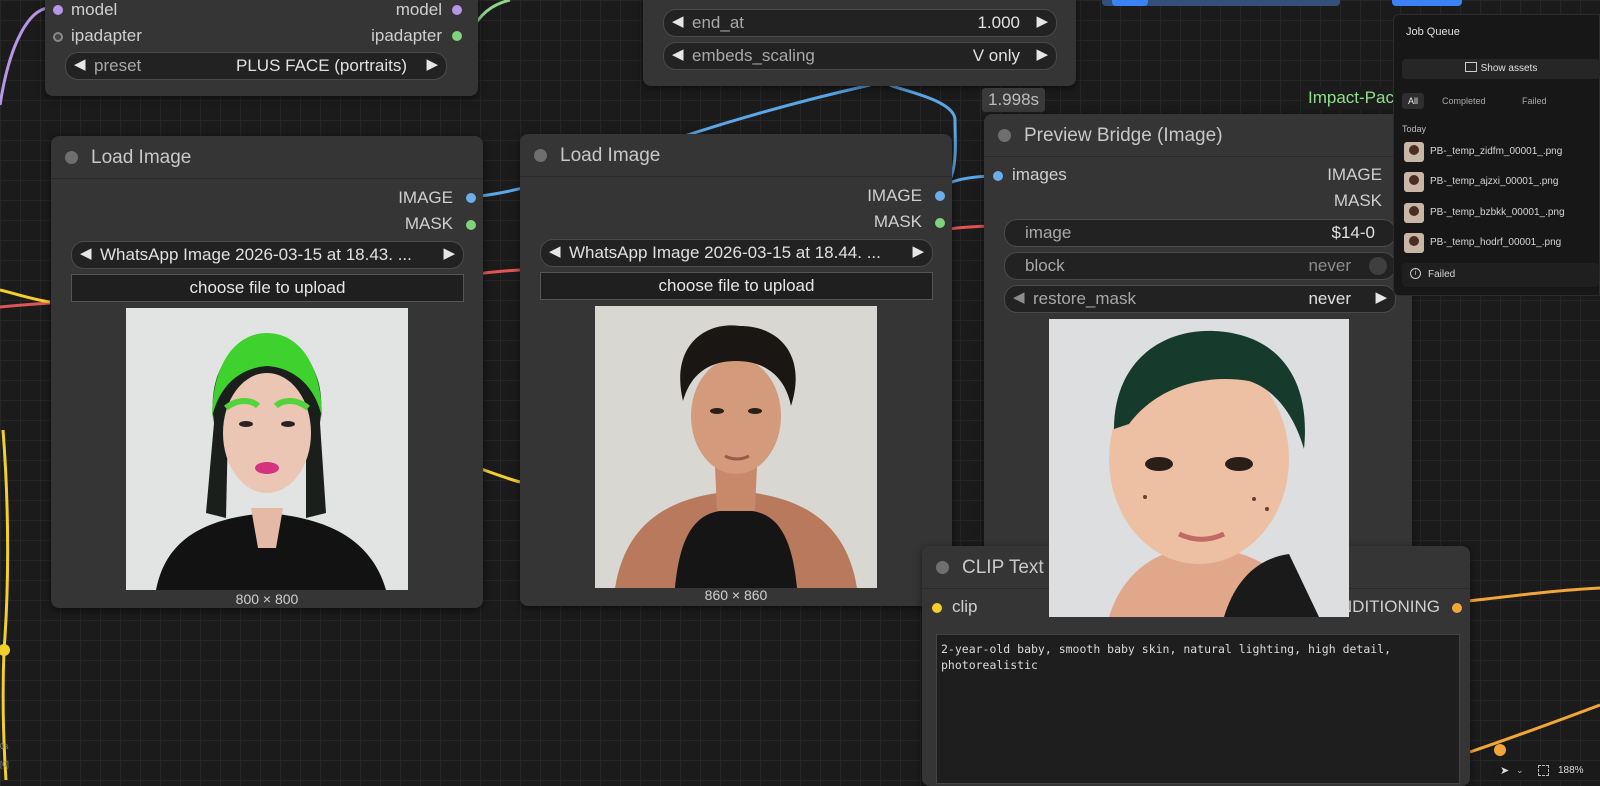 The image size is (1600, 786). What do you see at coordinates (965, 606) in the screenshot?
I see `input-label-clip: clip` at bounding box center [965, 606].